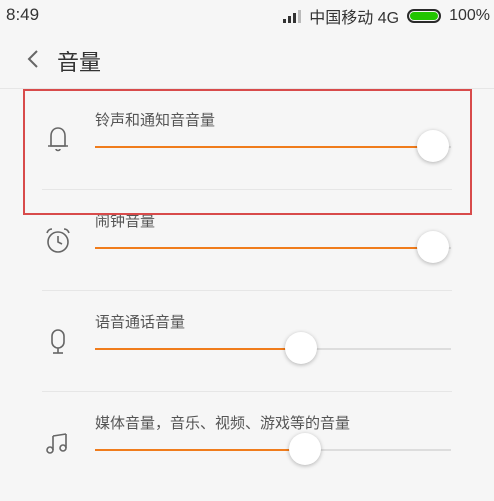 This screenshot has width=494, height=501. Describe the element at coordinates (34, 59) in the screenshot. I see `chevron-left-icon` at that location.